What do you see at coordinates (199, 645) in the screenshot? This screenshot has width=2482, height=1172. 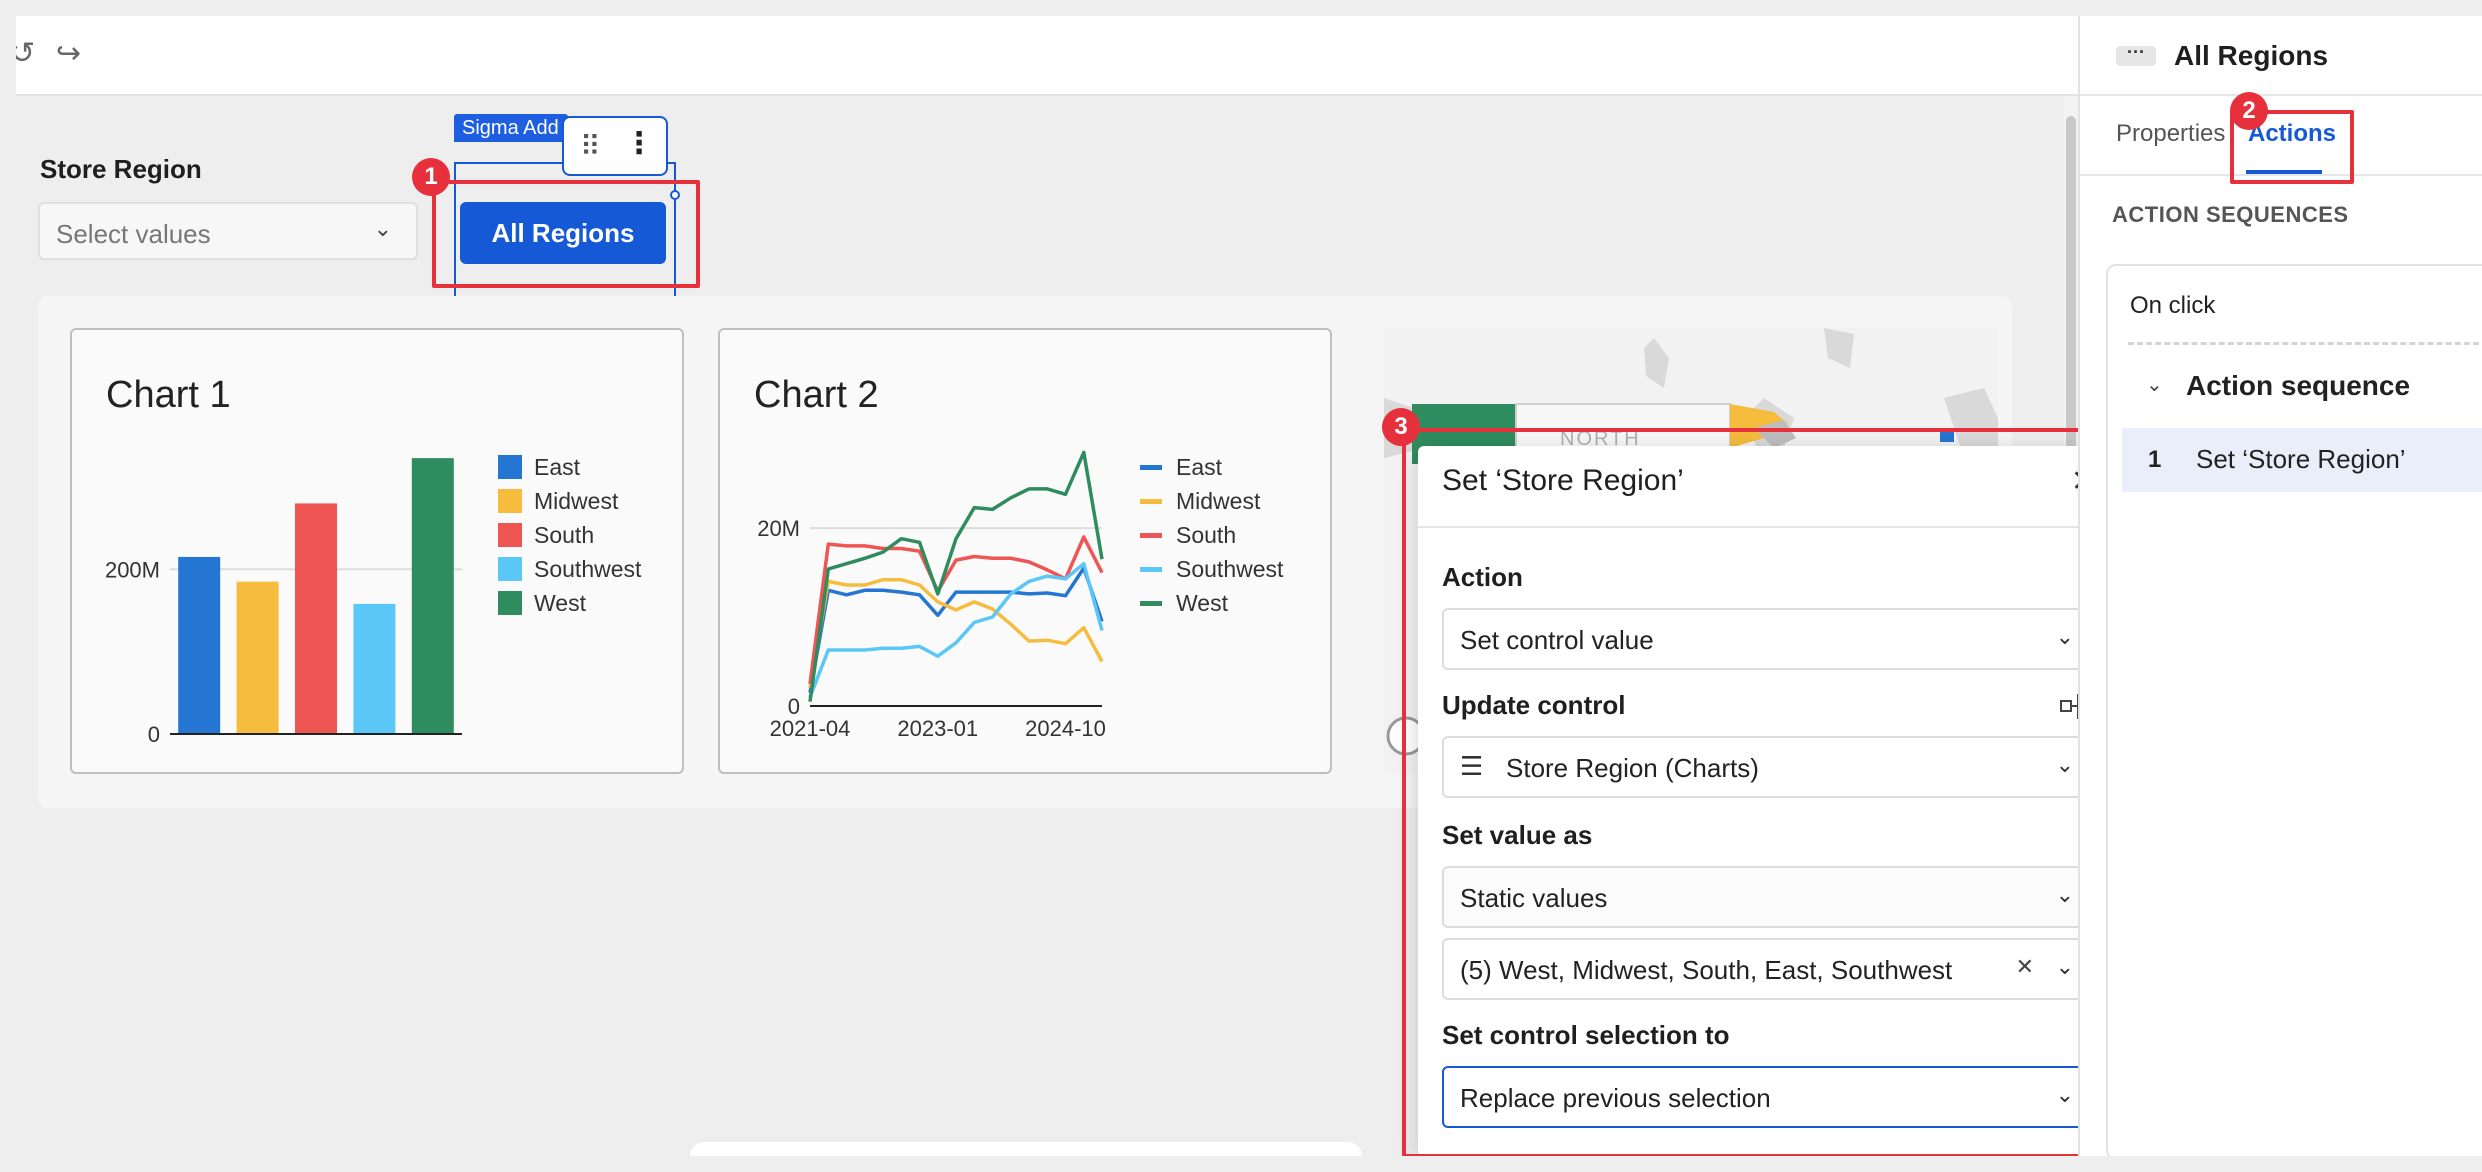 I see `bar-east` at bounding box center [199, 645].